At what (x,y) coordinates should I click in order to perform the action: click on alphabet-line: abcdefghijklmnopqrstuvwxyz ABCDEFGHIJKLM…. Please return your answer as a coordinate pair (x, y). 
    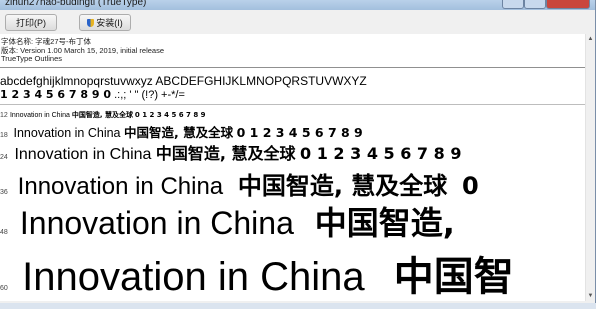
    Looking at the image, I should click on (183, 81).